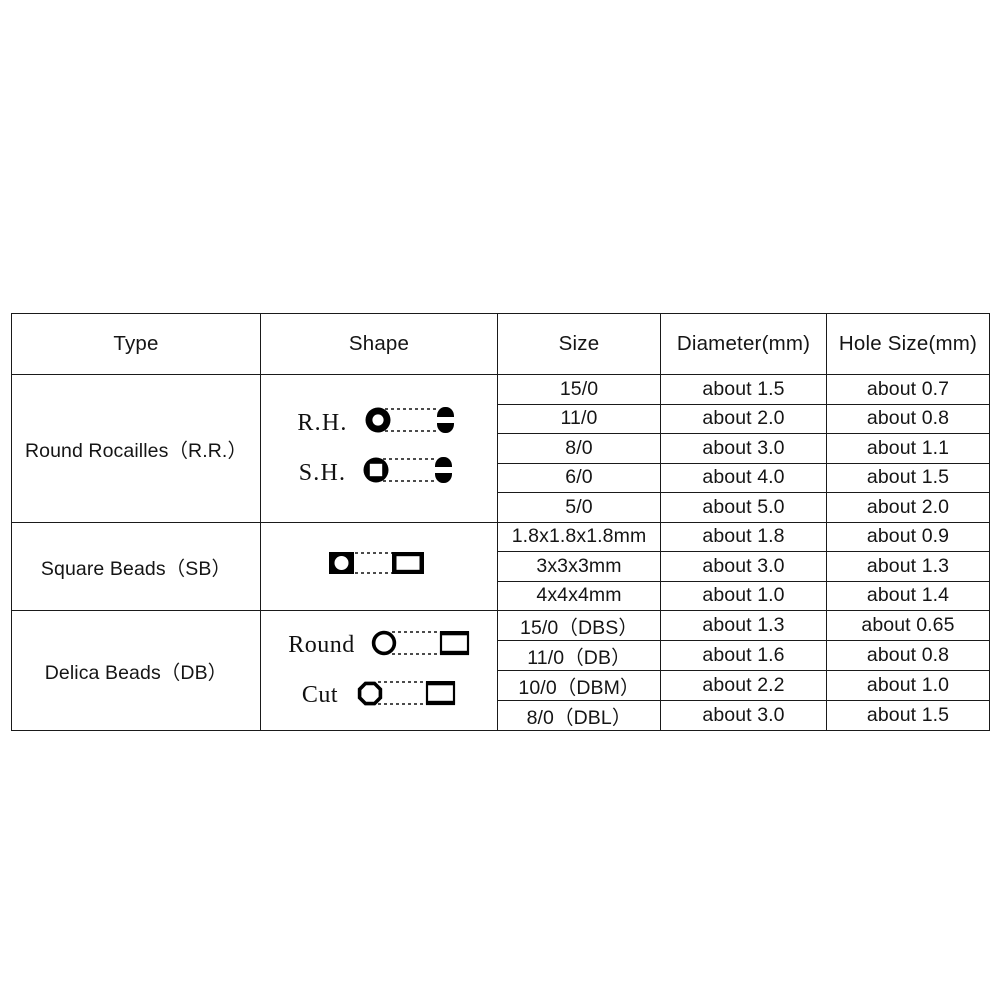 This screenshot has height=1000, width=1000. I want to click on shape-row-square-bead, so click(379, 566).